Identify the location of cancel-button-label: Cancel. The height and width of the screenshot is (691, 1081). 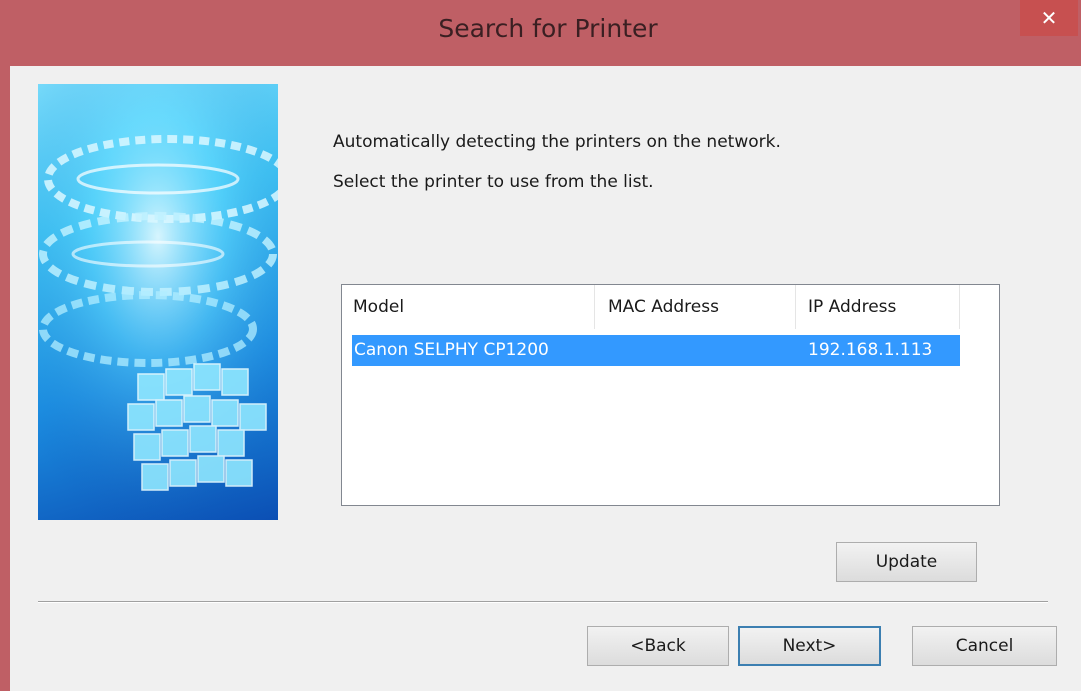
(984, 646).